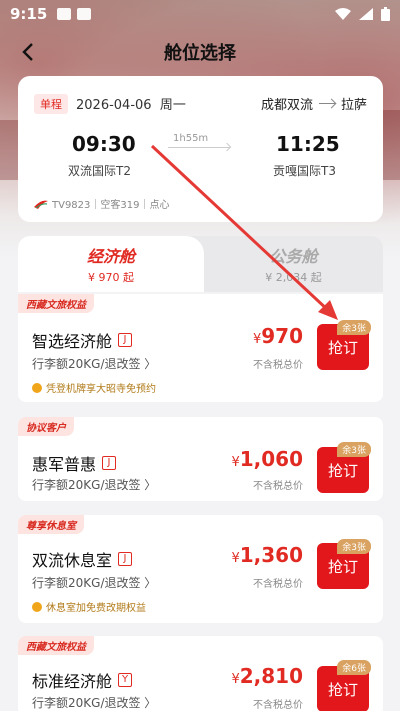 The height and width of the screenshot is (711, 400). What do you see at coordinates (51, 104) in the screenshot?
I see `trip-type-badge: 单程` at bounding box center [51, 104].